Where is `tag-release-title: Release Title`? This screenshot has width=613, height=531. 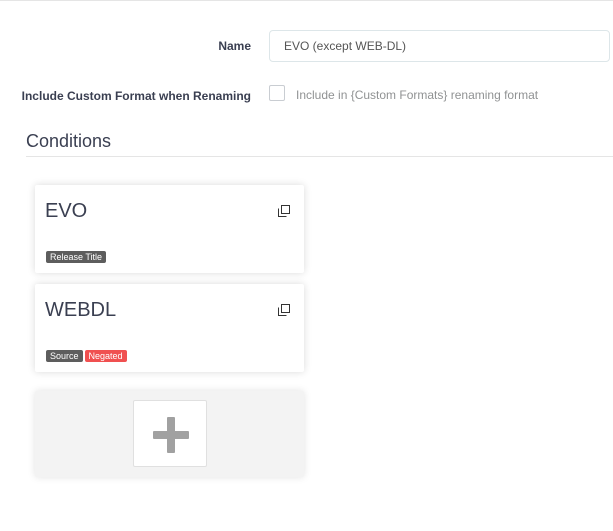
tag-release-title: Release Title is located at coordinates (76, 257).